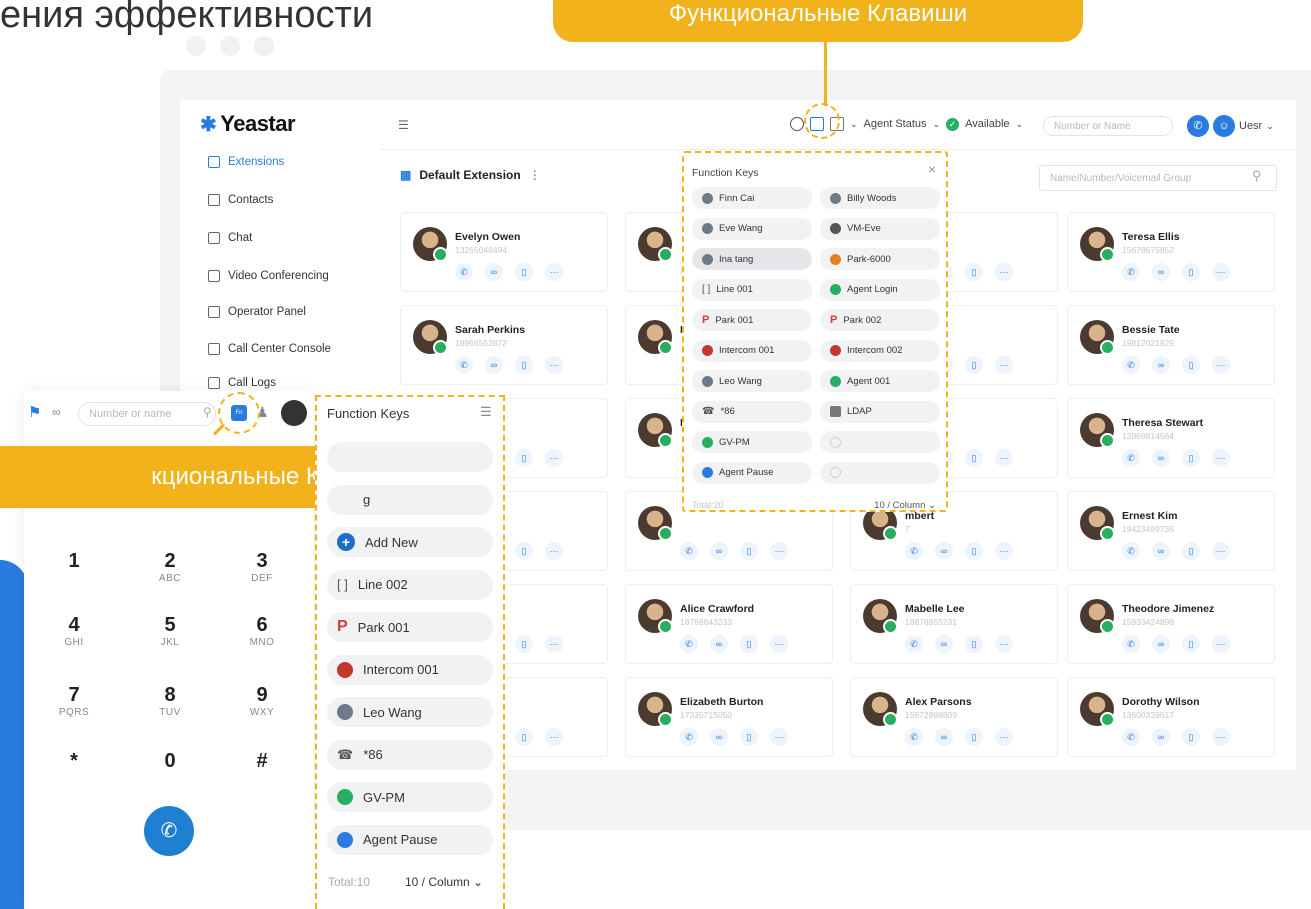 Image resolution: width=1311 pixels, height=909 pixels. Describe the element at coordinates (74, 631) in the screenshot. I see `dialpad-key: 4 GHI` at that location.